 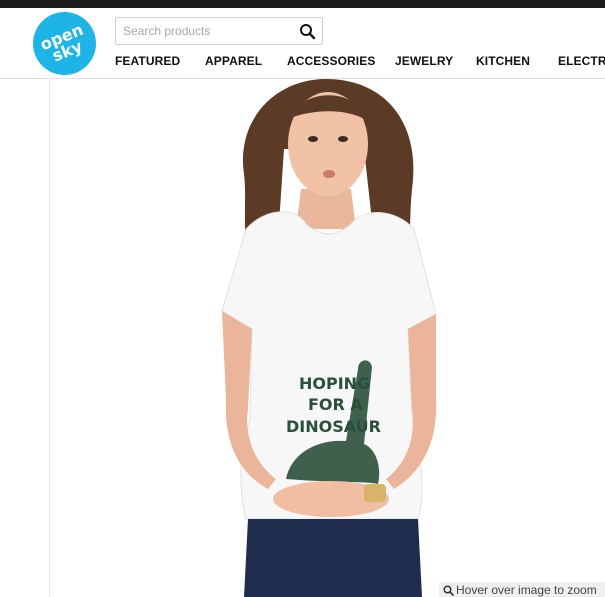 What do you see at coordinates (424, 61) in the screenshot?
I see `nav-item-jewelry: JEWELRY` at bounding box center [424, 61].